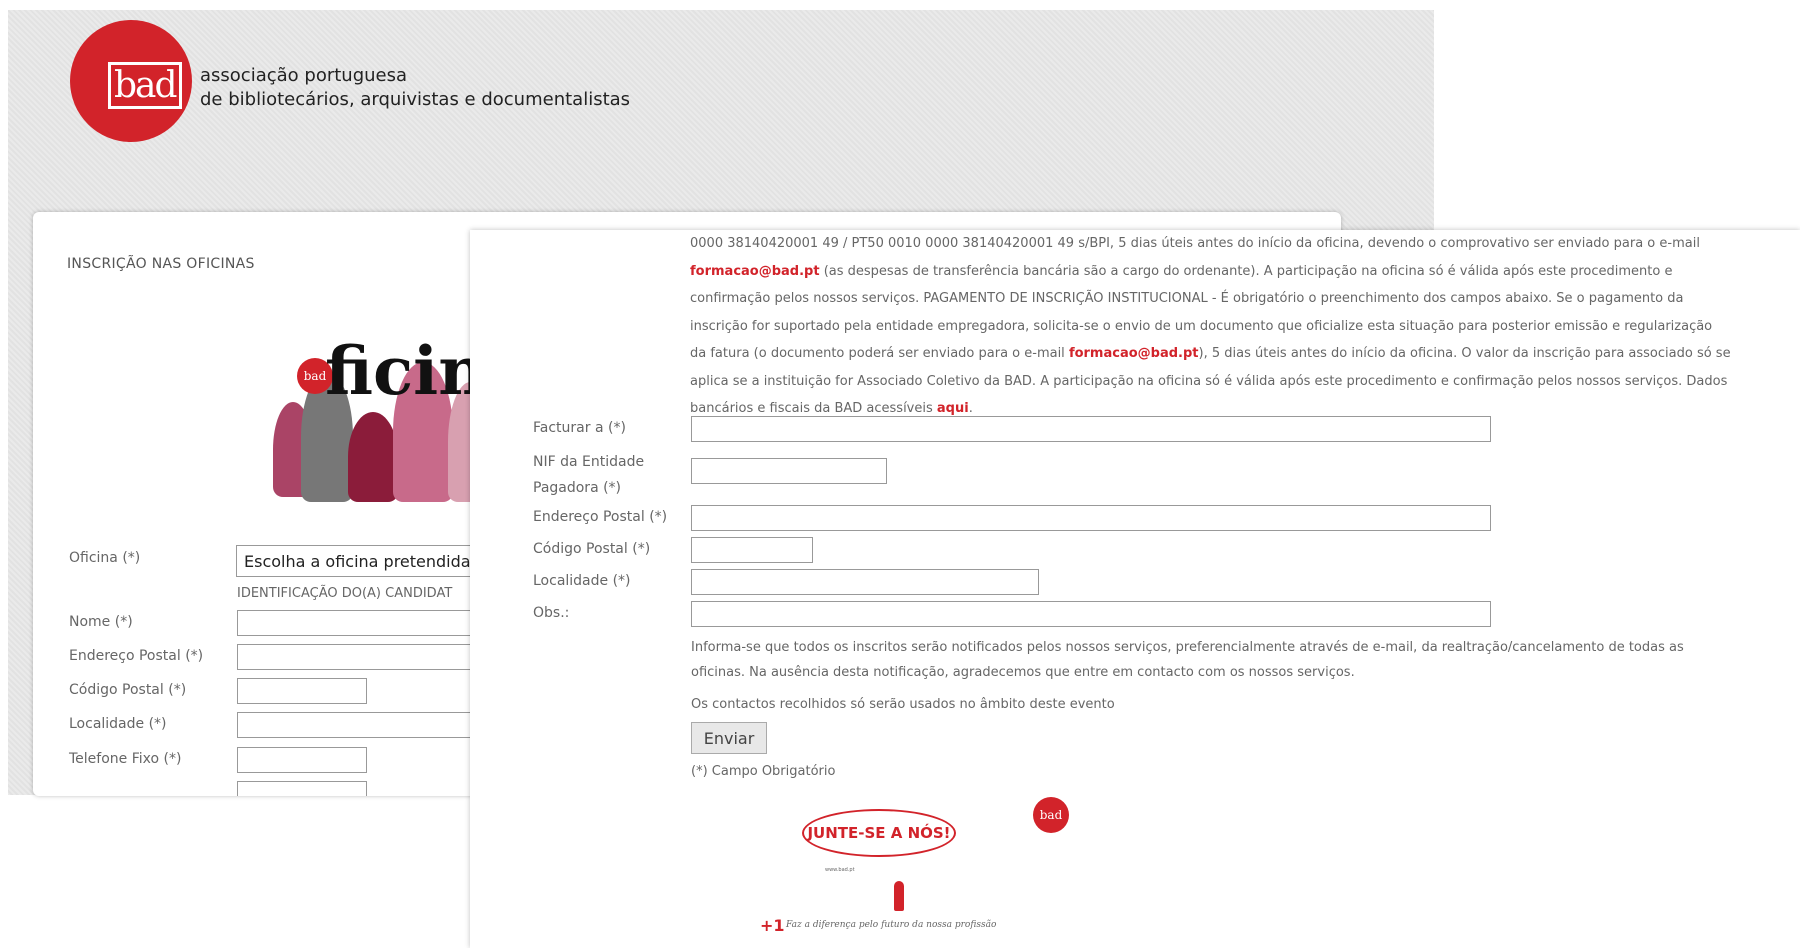 This screenshot has width=1800, height=948. What do you see at coordinates (367, 657) in the screenshot?
I see `endereco-input` at bounding box center [367, 657].